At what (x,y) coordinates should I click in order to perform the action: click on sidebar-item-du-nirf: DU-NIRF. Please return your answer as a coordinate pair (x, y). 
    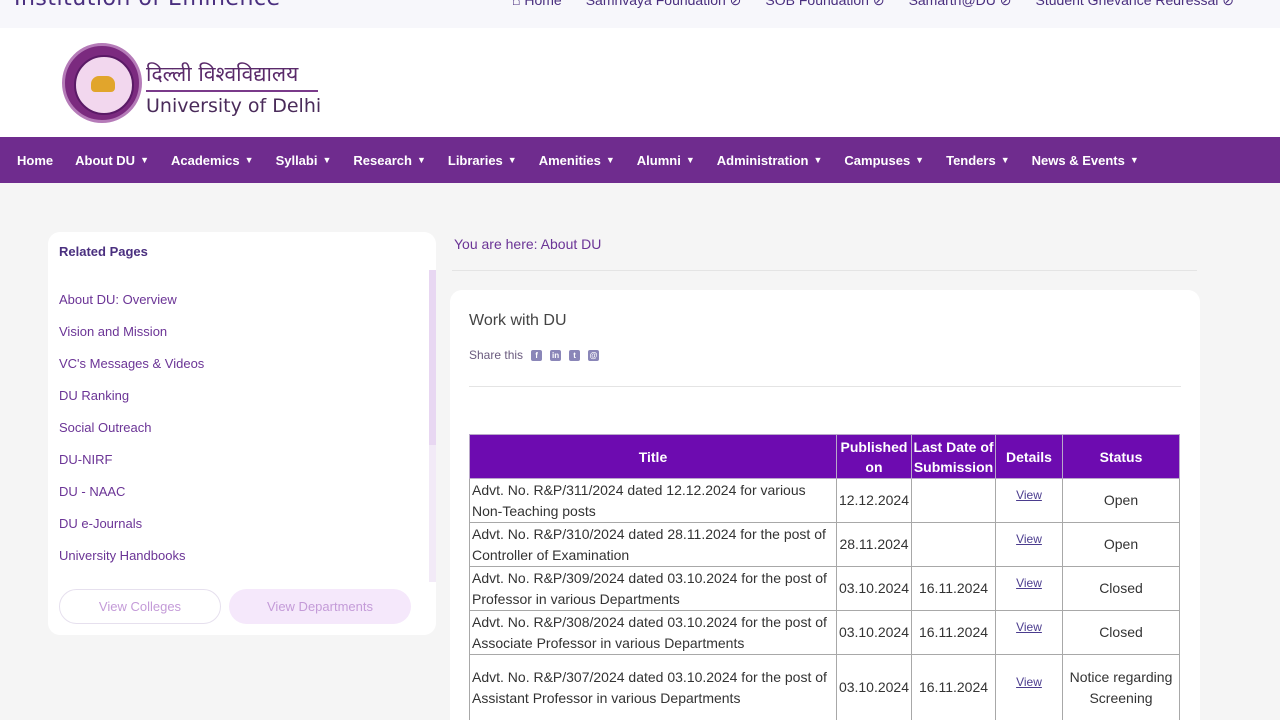
    Looking at the image, I should click on (131, 468).